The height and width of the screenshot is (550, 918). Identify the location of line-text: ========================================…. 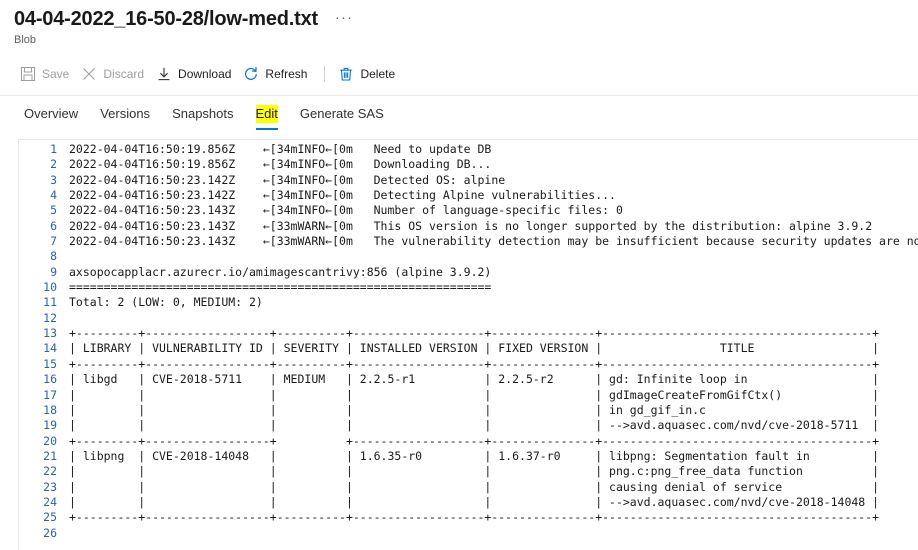
(280, 287).